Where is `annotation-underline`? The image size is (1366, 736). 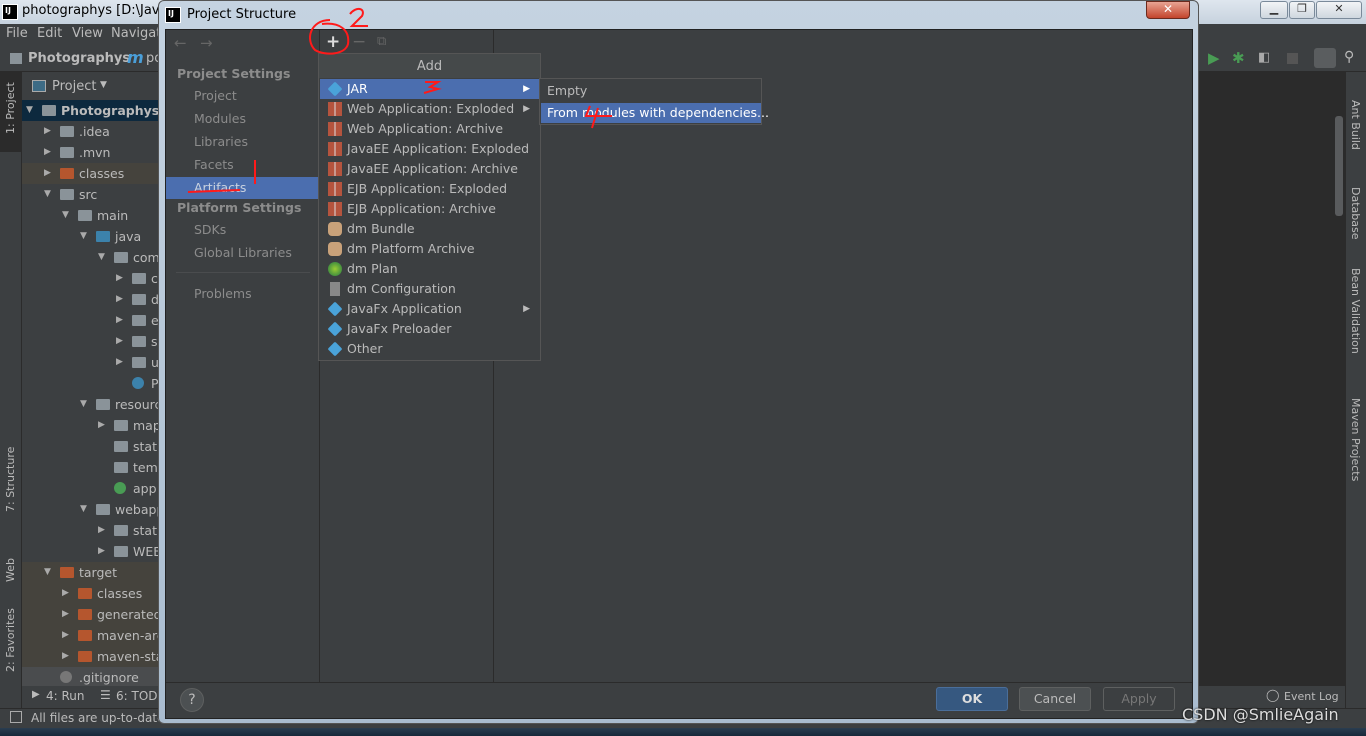 annotation-underline is located at coordinates (214, 191).